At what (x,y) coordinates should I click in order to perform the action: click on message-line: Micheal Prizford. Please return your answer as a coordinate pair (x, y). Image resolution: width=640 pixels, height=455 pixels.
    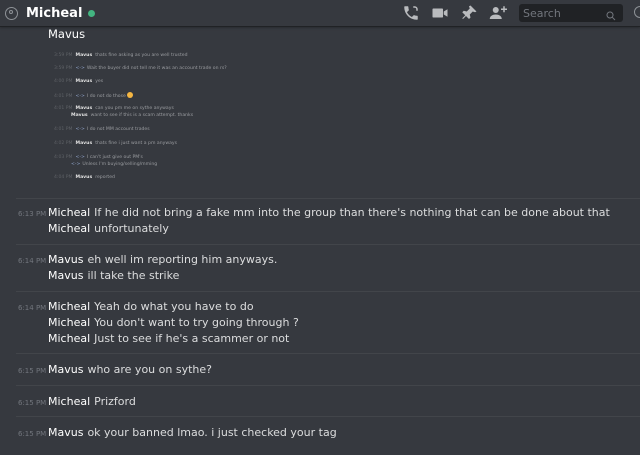
    Looking at the image, I should click on (92, 402).